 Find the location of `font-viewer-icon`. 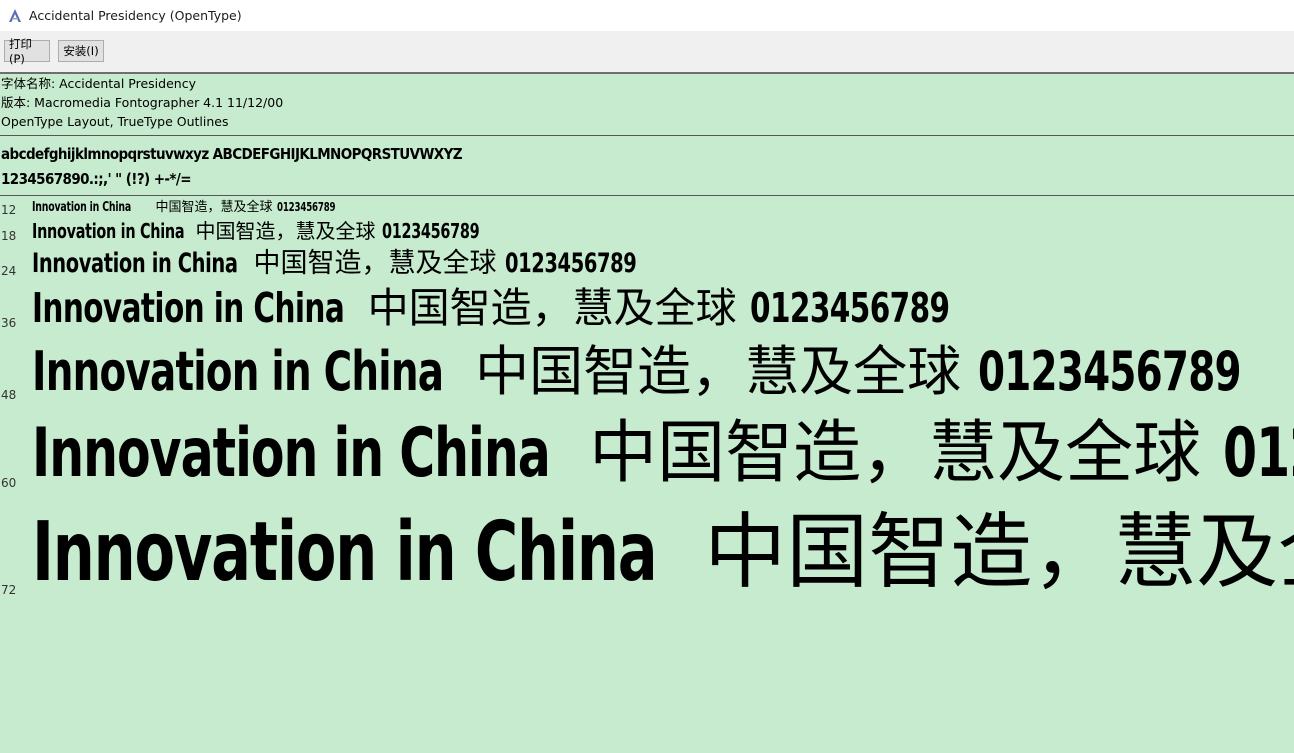

font-viewer-icon is located at coordinates (15, 16).